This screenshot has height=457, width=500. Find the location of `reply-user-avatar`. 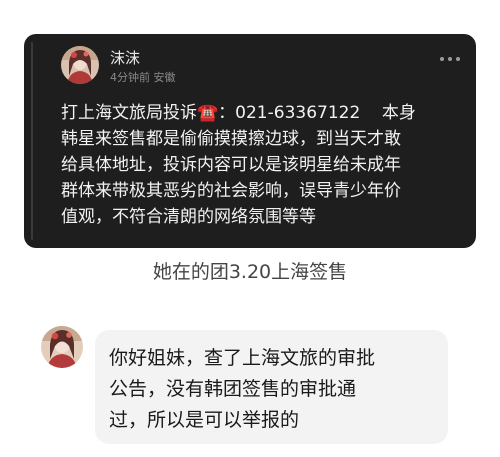

reply-user-avatar is located at coordinates (62, 347).